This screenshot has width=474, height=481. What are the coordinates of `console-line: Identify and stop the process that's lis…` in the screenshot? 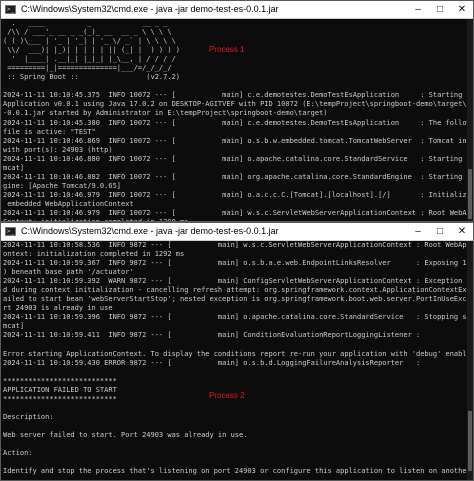 It's located at (238, 471).